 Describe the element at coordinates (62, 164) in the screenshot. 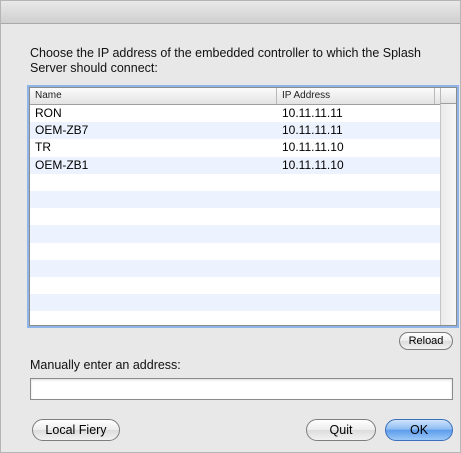

I see `row-name: OEM-ZB1` at that location.